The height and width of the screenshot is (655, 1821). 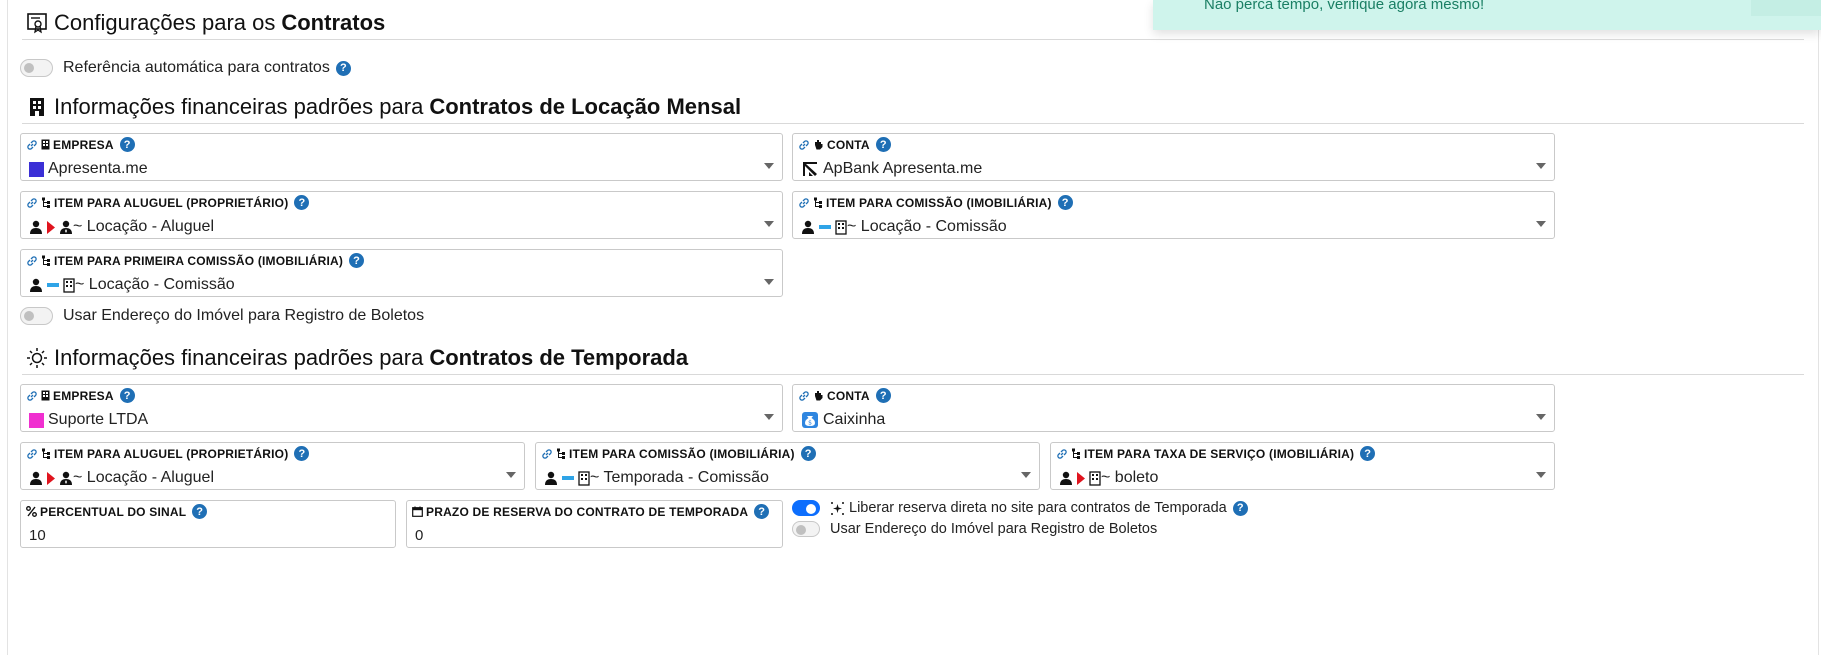 What do you see at coordinates (806, 508) in the screenshot?
I see `liberar-reserva-toggle` at bounding box center [806, 508].